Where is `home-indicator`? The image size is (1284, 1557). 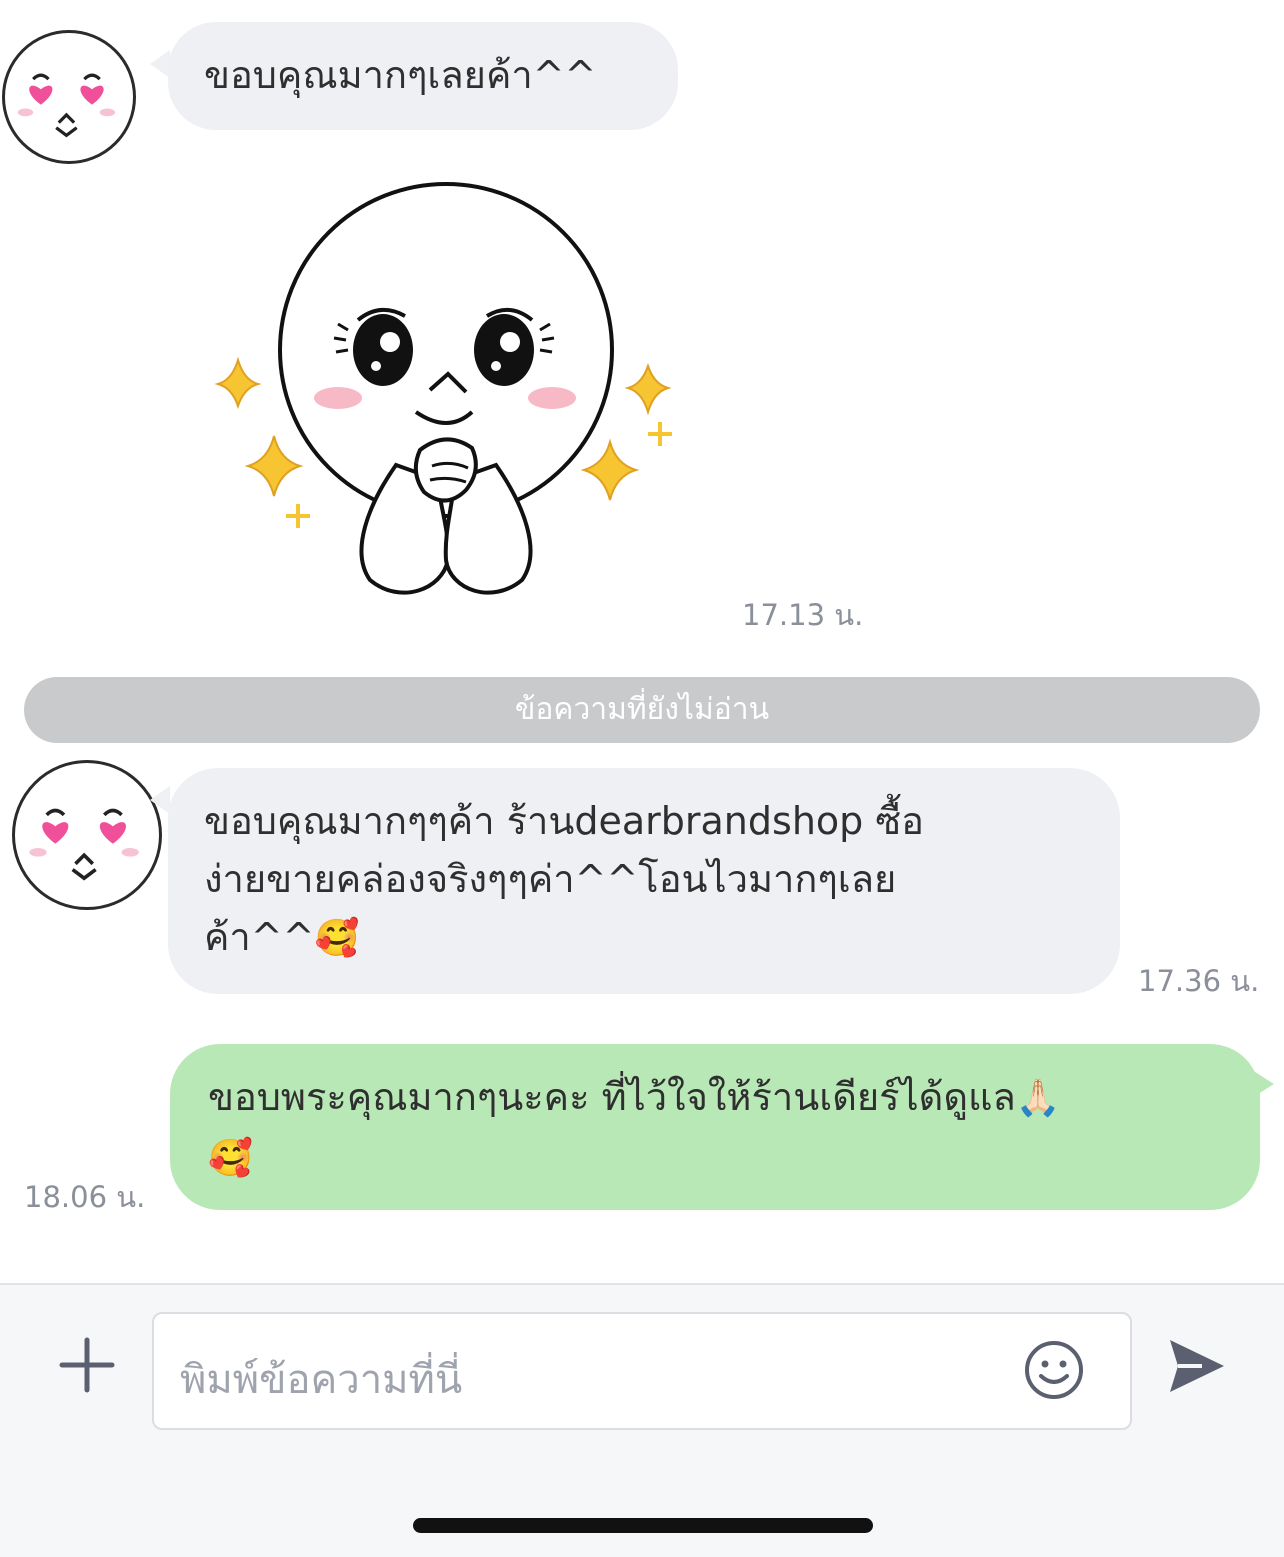 home-indicator is located at coordinates (643, 1525).